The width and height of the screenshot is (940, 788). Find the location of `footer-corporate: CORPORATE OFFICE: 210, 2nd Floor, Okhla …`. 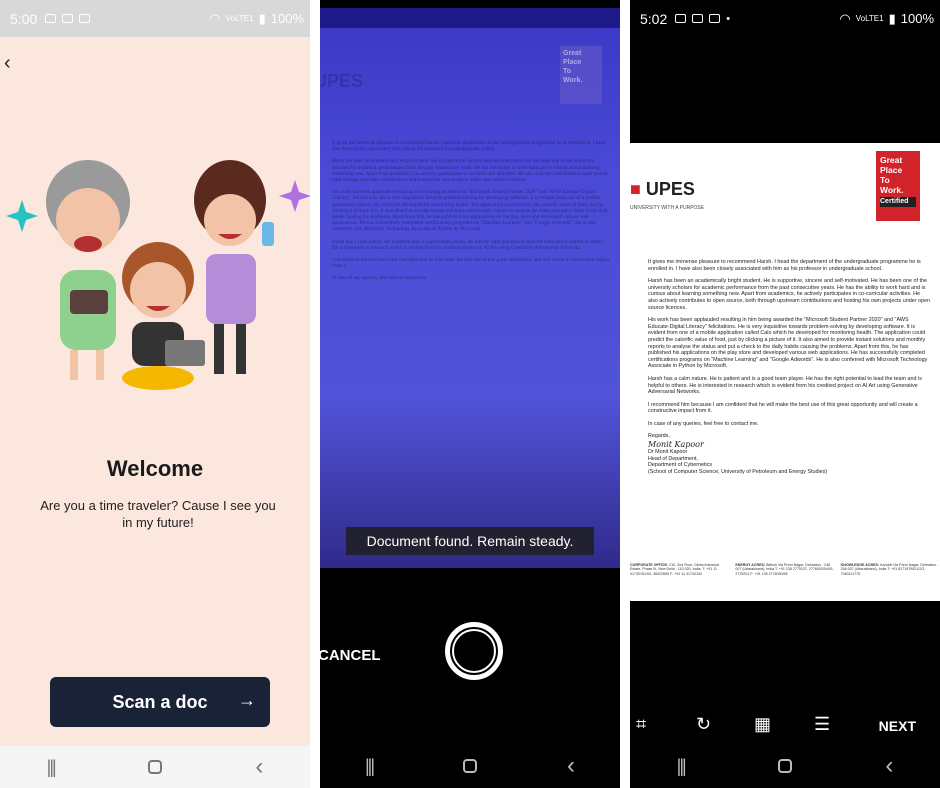

footer-corporate: CORPORATE OFFICE: 210, 2nd Floor, Okhla … is located at coordinates (679, 580).